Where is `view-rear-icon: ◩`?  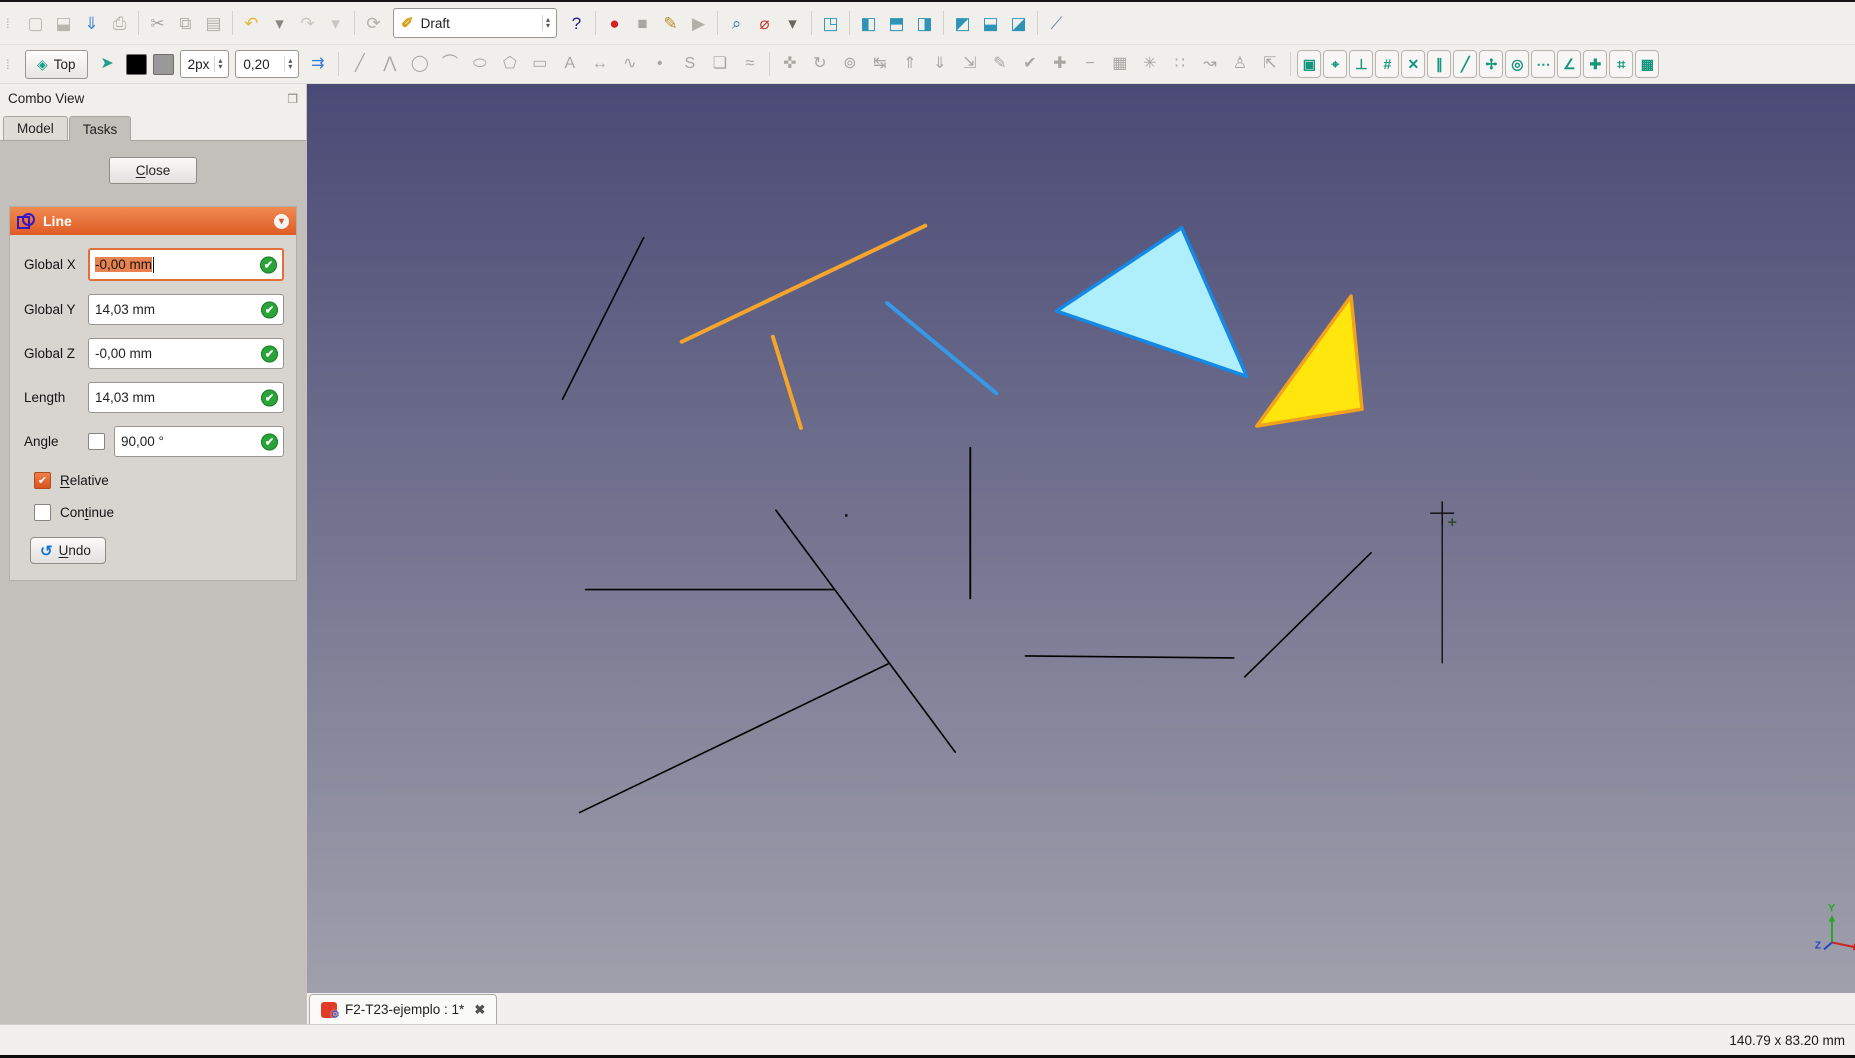 view-rear-icon: ◩ is located at coordinates (962, 23).